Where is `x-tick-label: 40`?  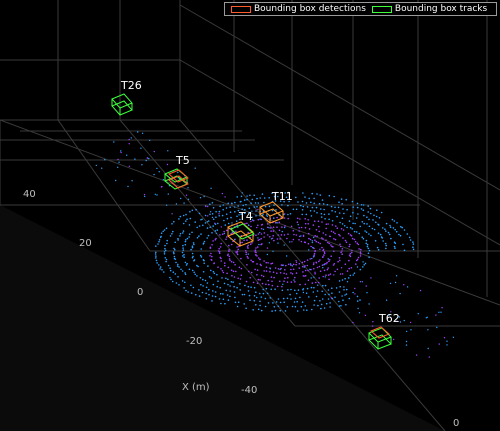
x-tick-label: 40 is located at coordinates (29, 194).